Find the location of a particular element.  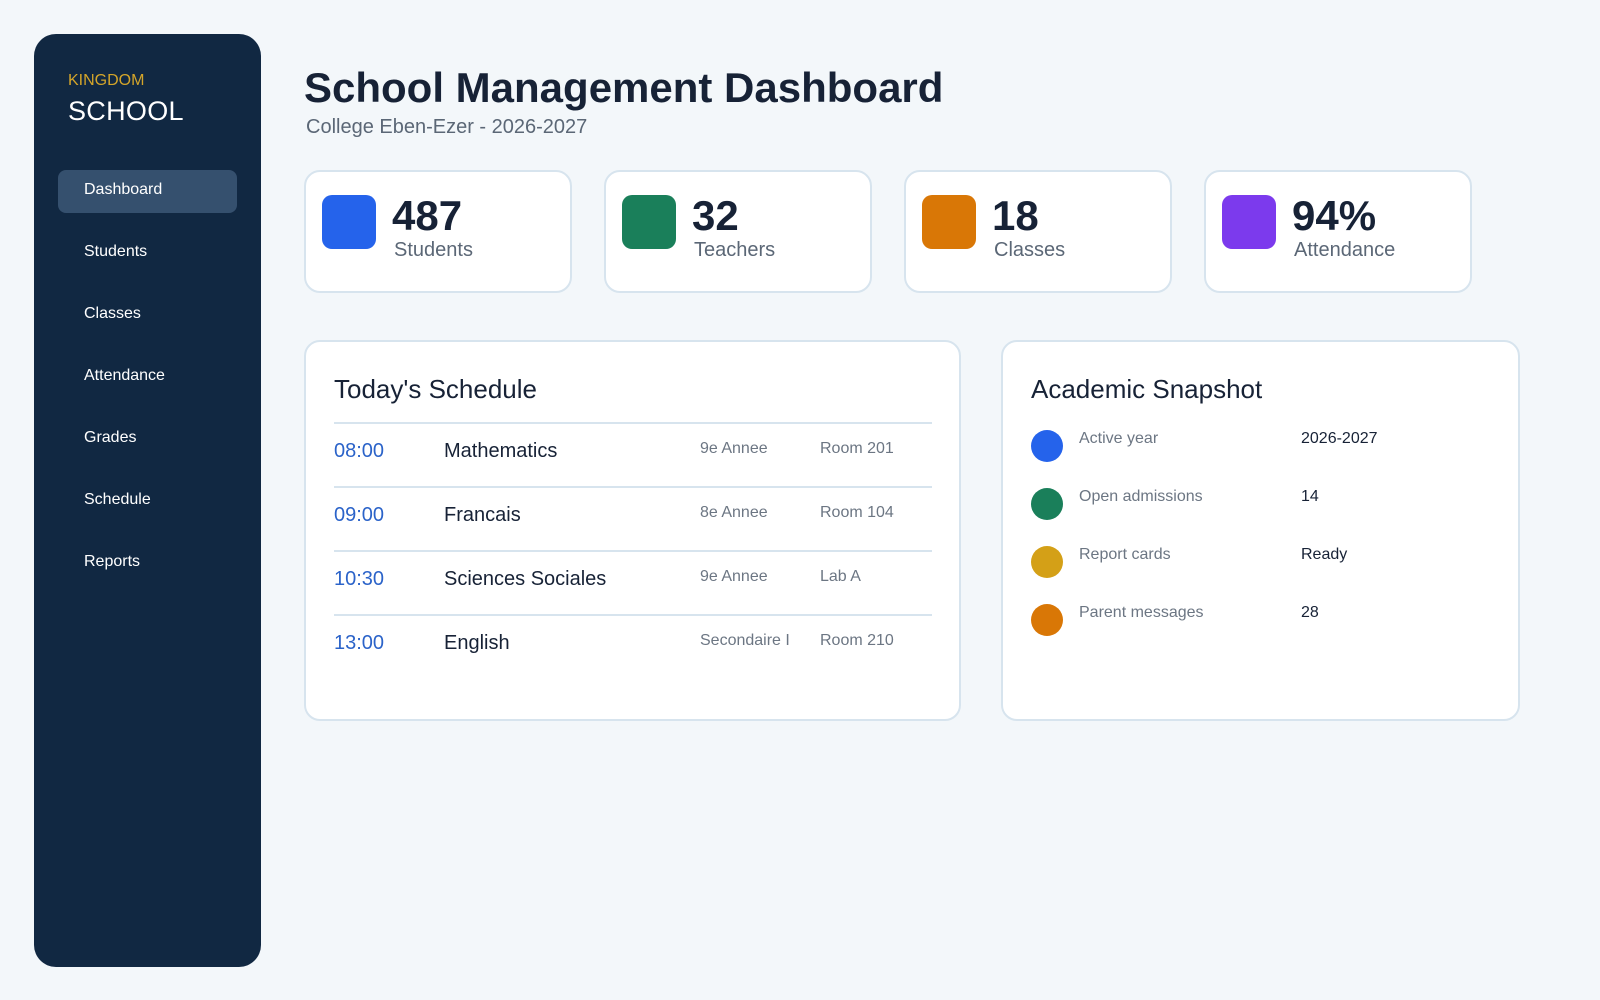

snapshot-value: 14 is located at coordinates (1310, 496).